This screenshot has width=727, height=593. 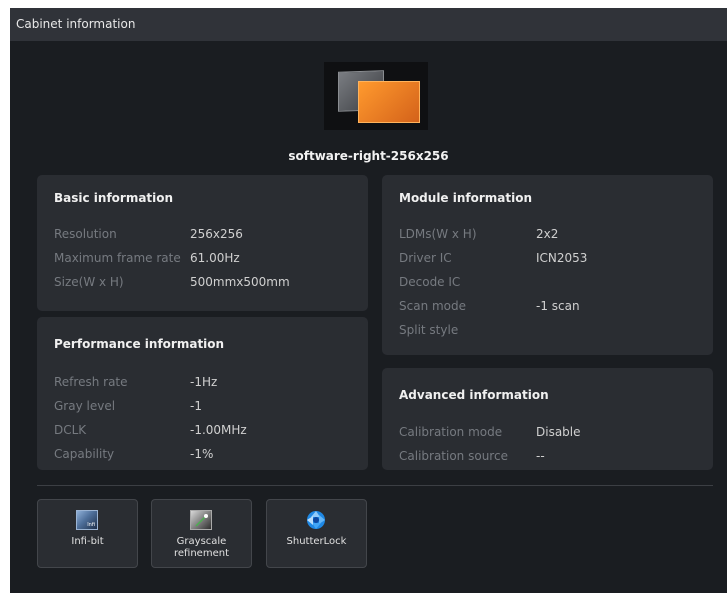 What do you see at coordinates (87, 520) in the screenshot?
I see `infi-bit-icon: Infi` at bounding box center [87, 520].